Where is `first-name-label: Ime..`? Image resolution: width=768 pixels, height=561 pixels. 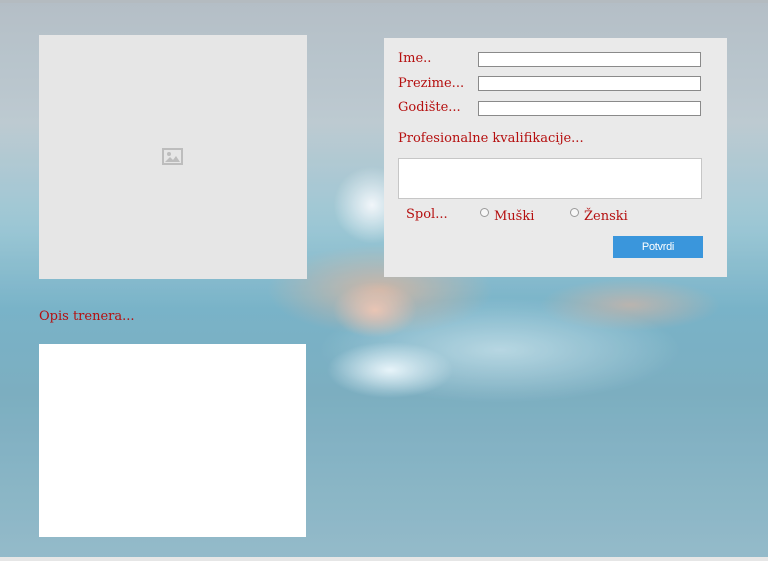
first-name-label: Ime.. is located at coordinates (415, 58).